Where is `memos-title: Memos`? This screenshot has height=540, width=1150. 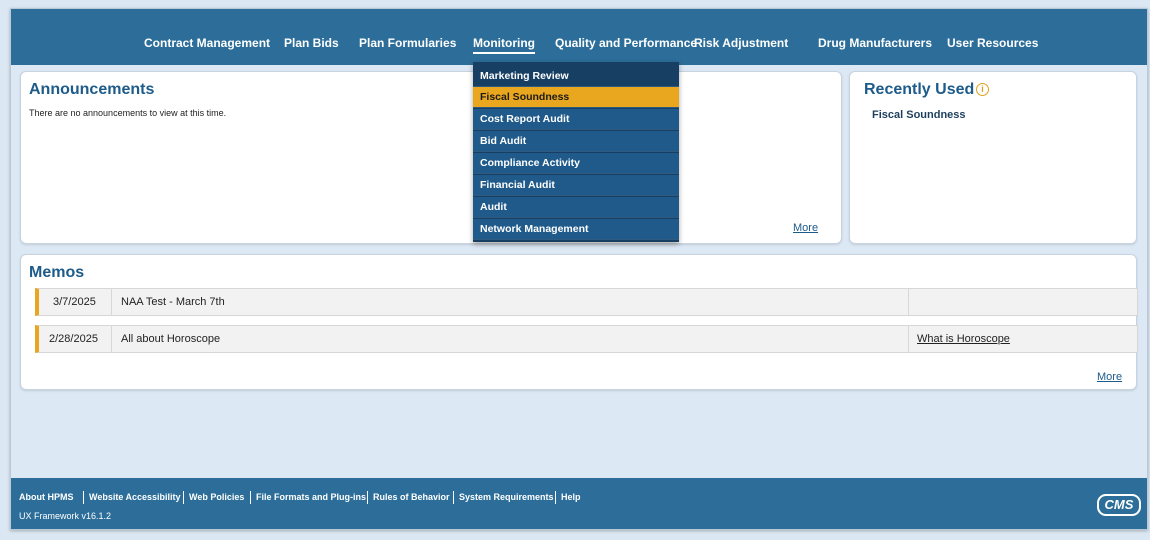 memos-title: Memos is located at coordinates (57, 272).